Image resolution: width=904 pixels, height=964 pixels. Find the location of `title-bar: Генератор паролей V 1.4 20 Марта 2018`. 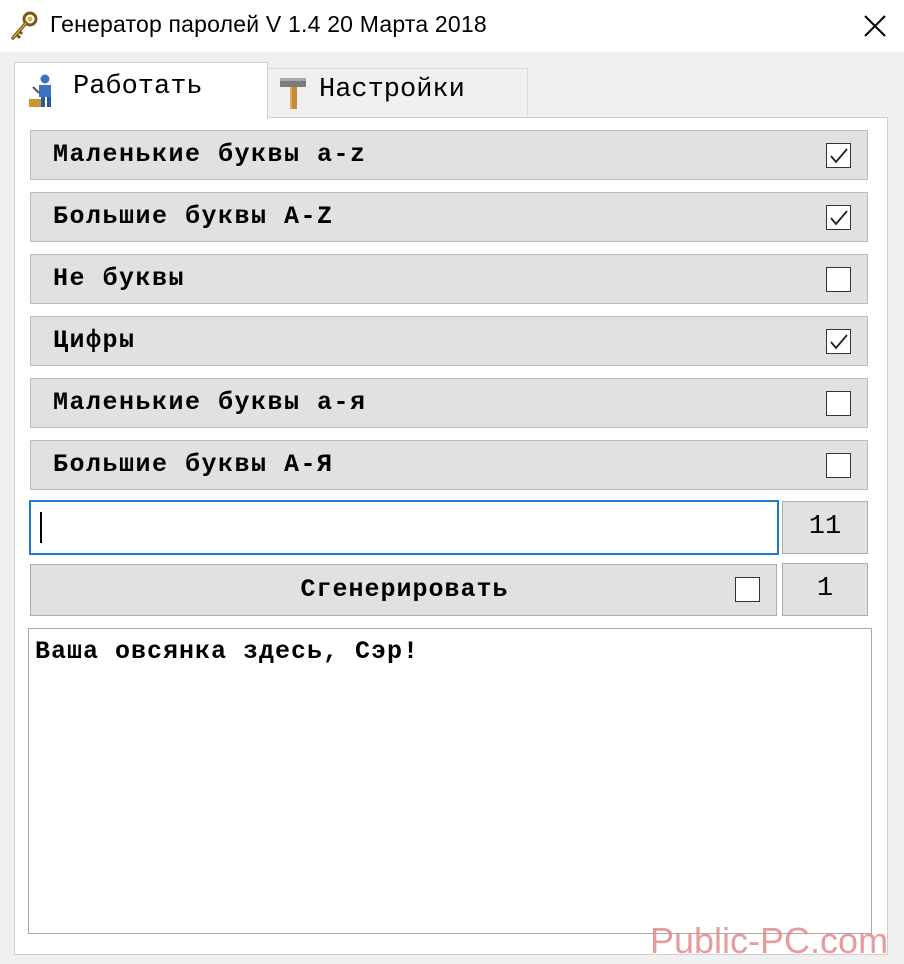

title-bar: Генератор паролей V 1.4 20 Марта 2018 is located at coordinates (452, 26).